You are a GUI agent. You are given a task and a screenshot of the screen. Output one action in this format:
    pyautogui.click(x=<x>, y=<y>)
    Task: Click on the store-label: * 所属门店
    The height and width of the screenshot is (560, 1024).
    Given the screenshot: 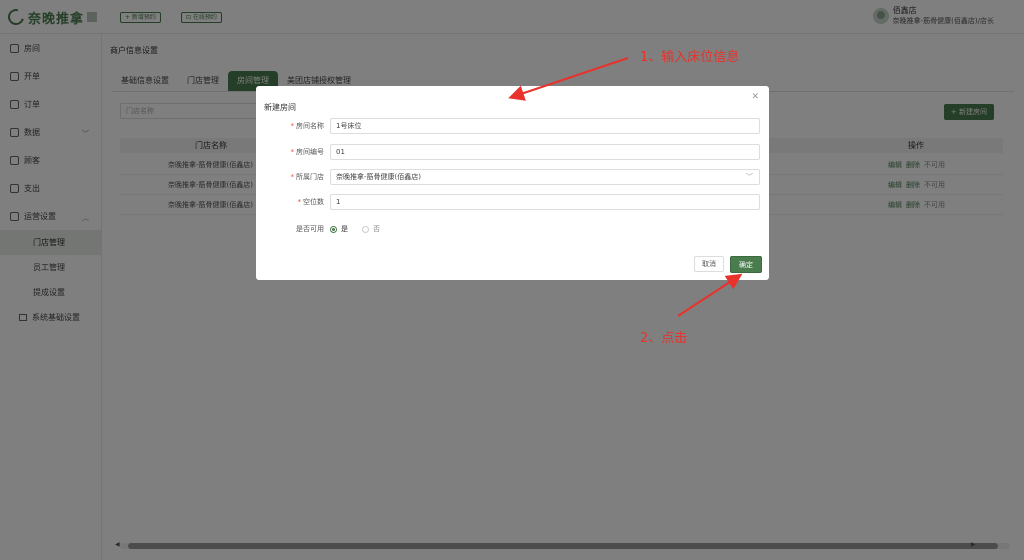 What is the action you would take?
    pyautogui.click(x=307, y=177)
    